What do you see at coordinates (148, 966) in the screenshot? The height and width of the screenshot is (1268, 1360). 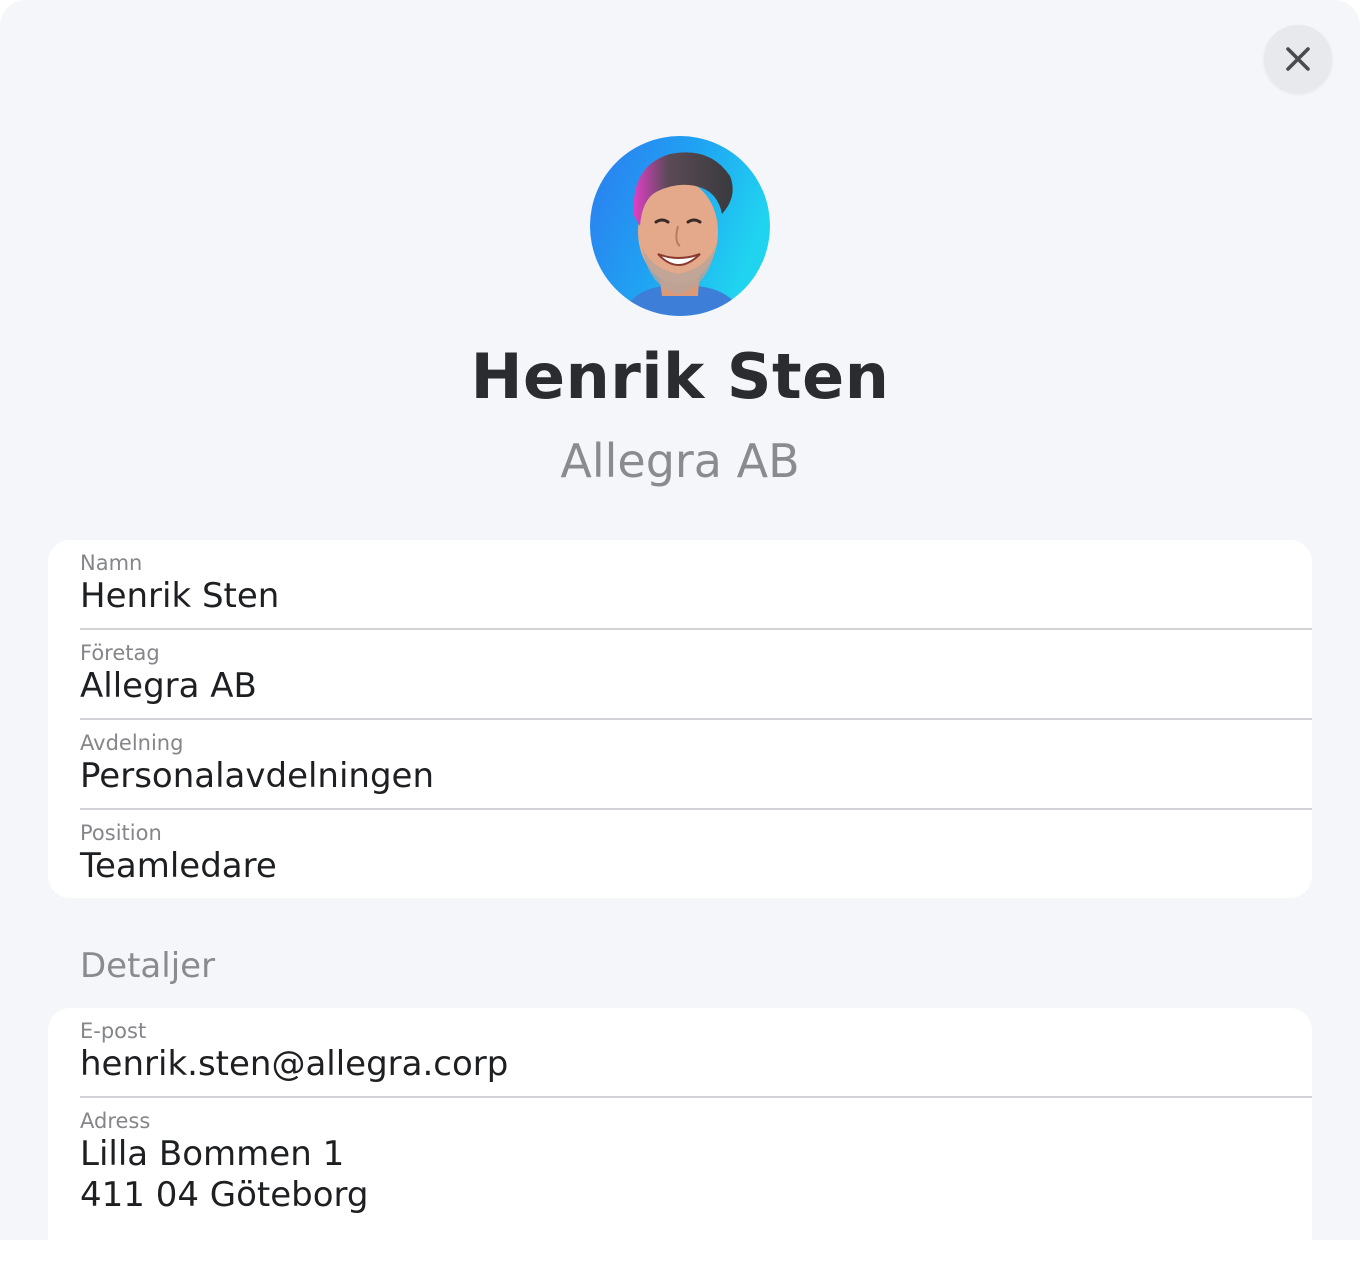 I see `details-heading: Detaljer` at bounding box center [148, 966].